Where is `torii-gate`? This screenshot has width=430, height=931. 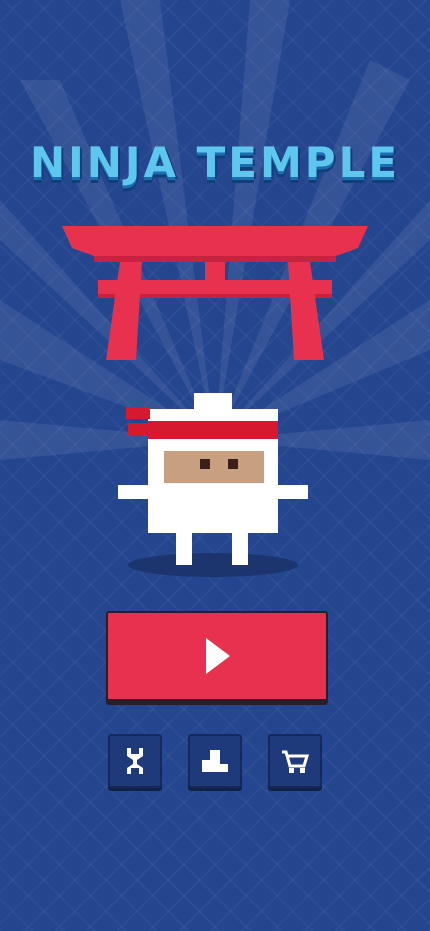 torii-gate is located at coordinates (215, 293).